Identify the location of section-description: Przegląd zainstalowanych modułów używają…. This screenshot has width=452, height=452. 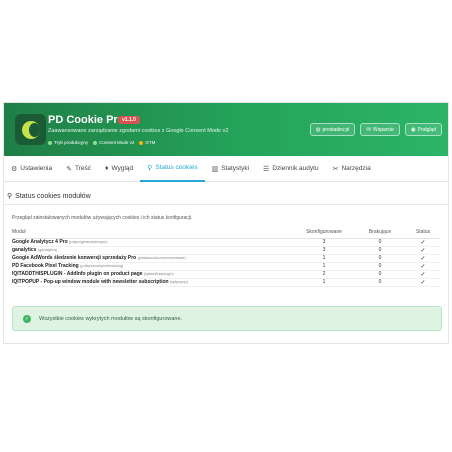
(102, 218).